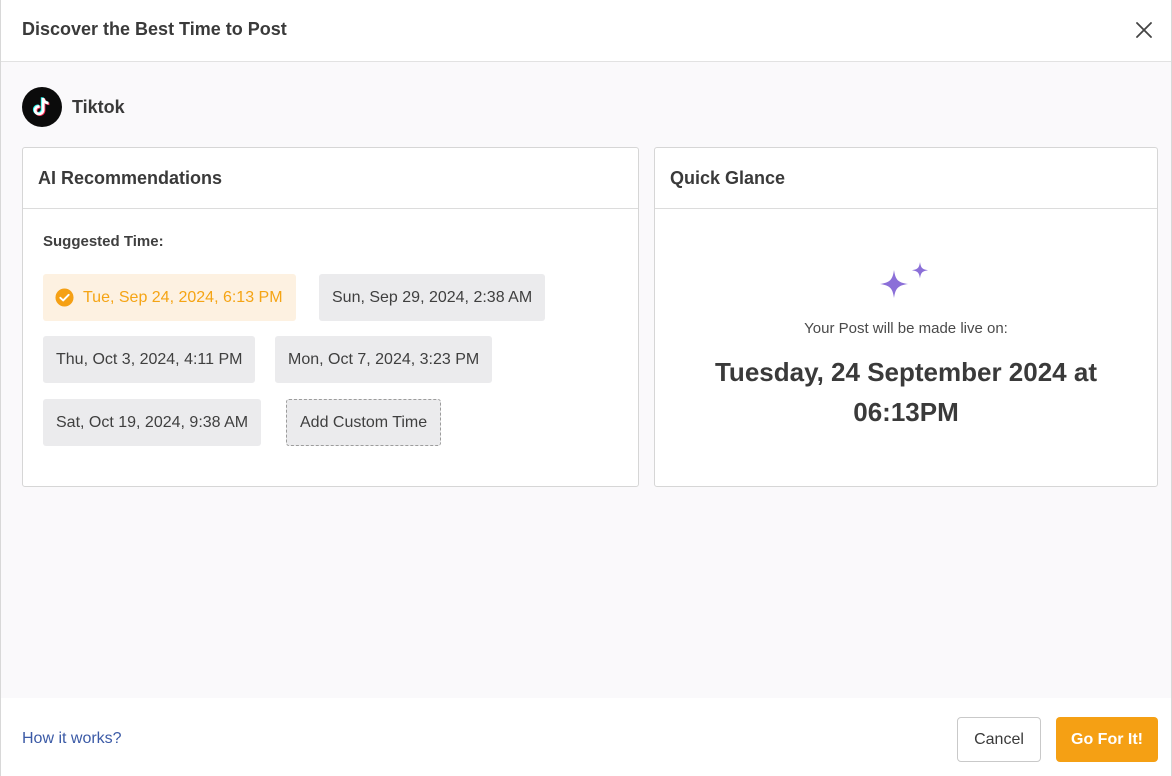  Describe the element at coordinates (586, 737) in the screenshot. I see `dialog-footer: How it works? Cancel Go For It!` at that location.